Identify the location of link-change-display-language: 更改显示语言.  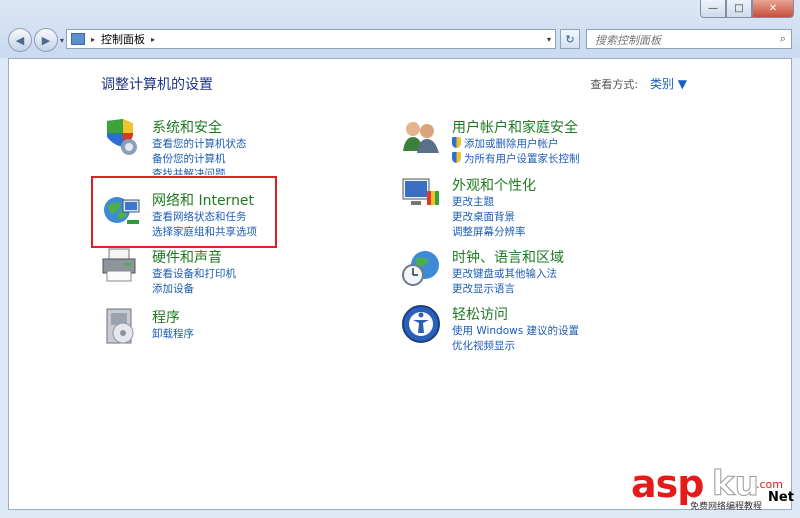
(483, 288).